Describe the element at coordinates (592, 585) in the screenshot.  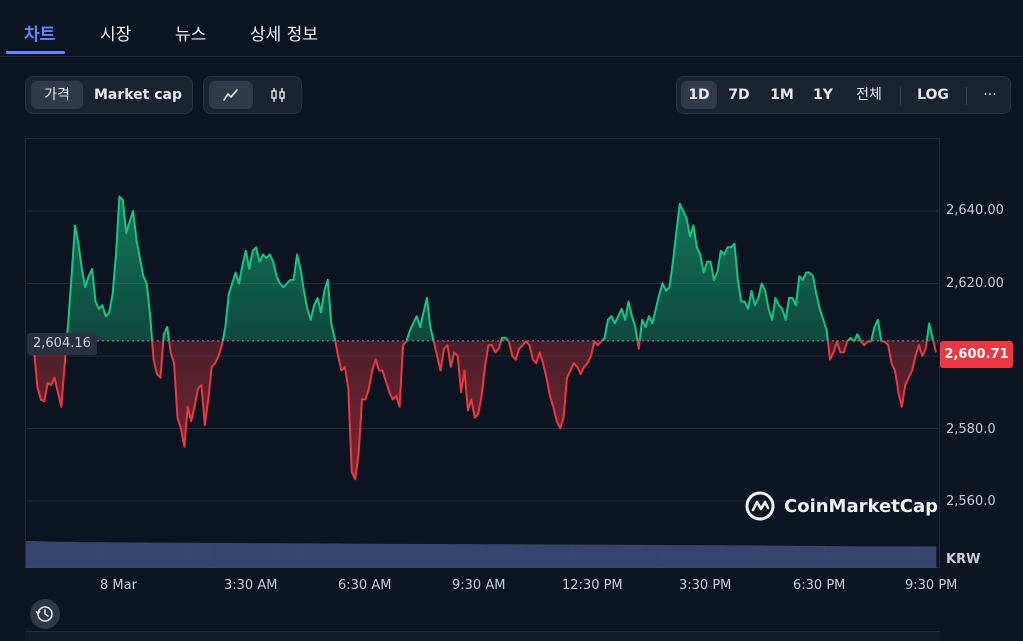
I see `x-tick-label: 12:30 PM` at that location.